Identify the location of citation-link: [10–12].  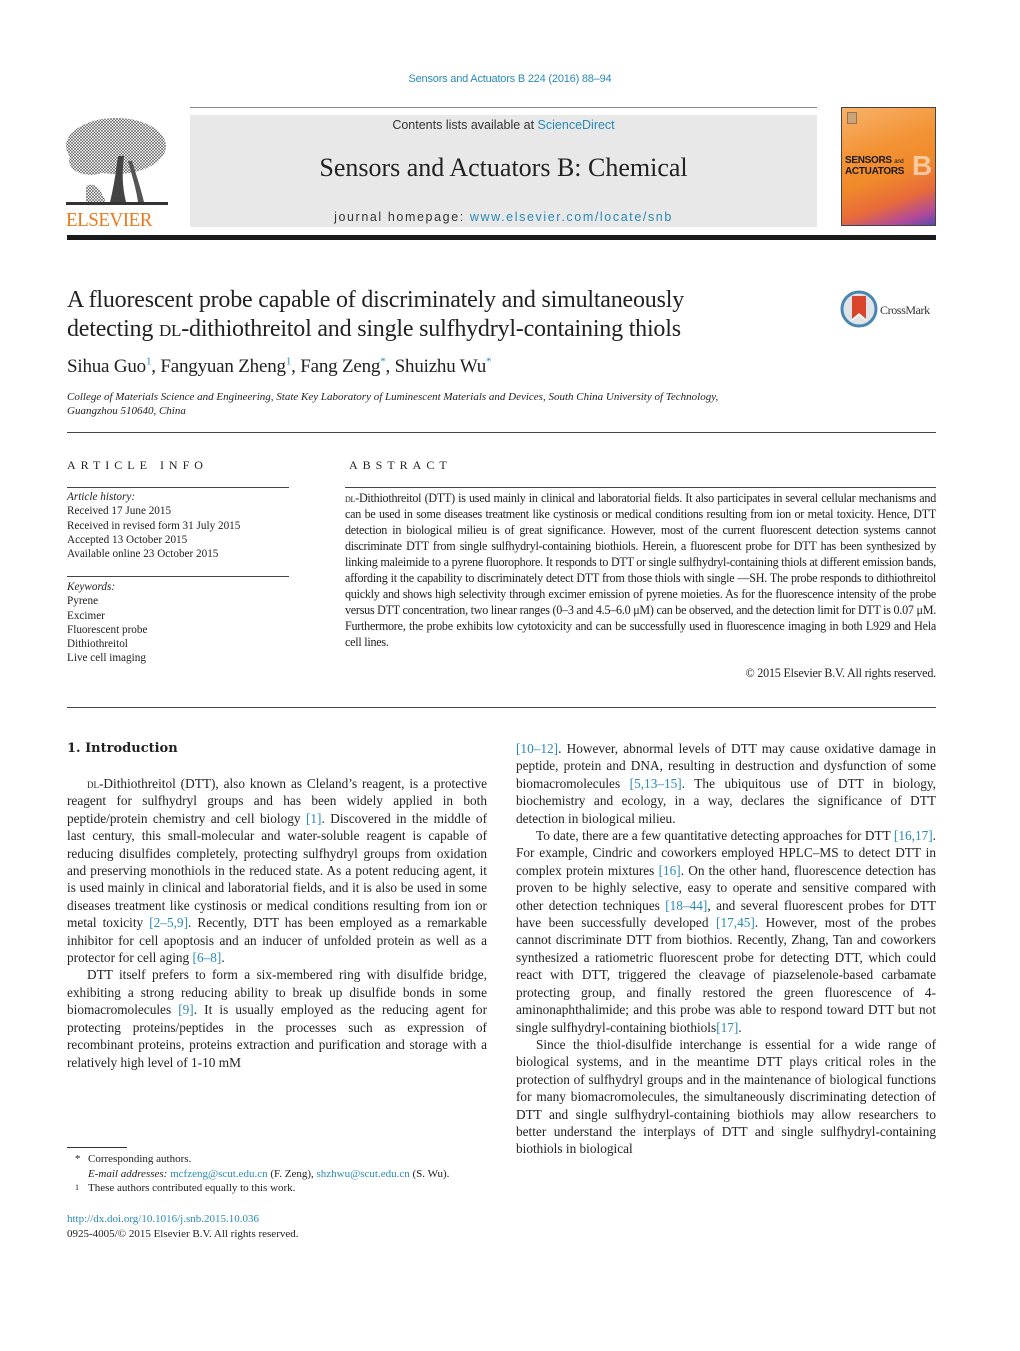
(537, 748).